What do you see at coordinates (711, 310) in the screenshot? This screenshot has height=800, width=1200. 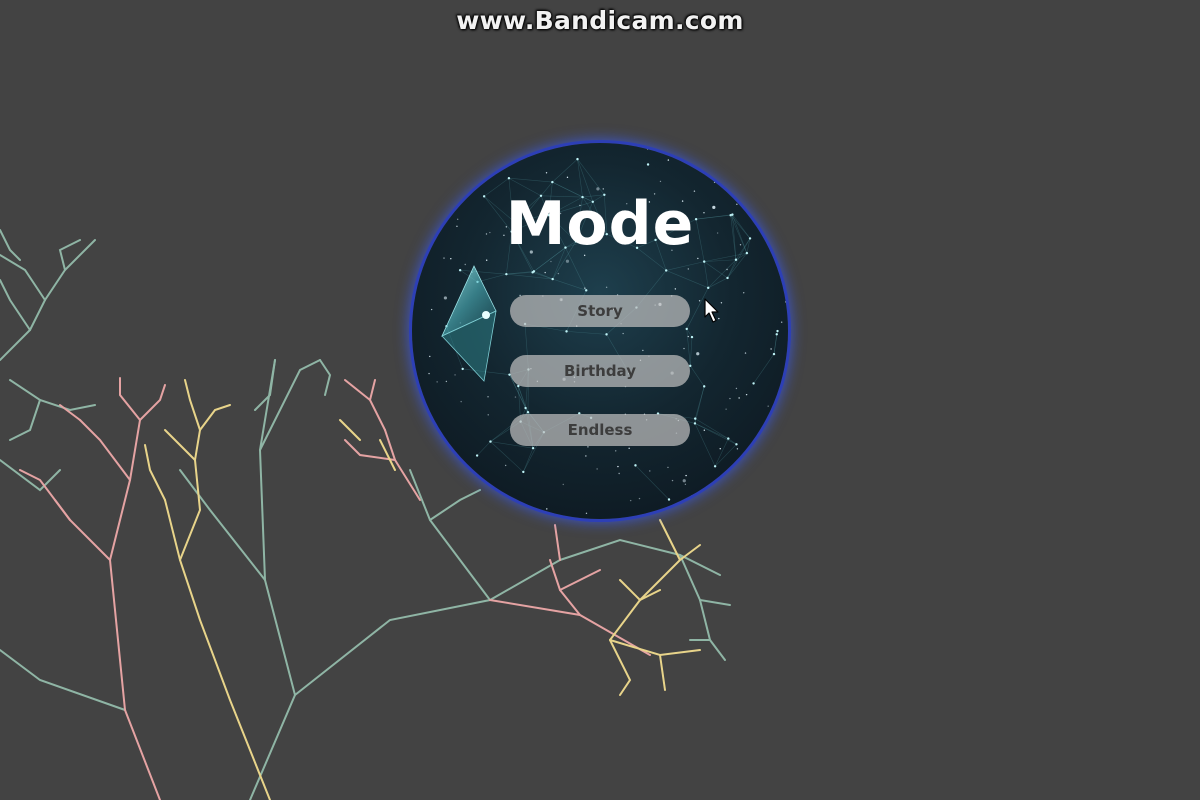 I see `mouse-pointer-icon` at bounding box center [711, 310].